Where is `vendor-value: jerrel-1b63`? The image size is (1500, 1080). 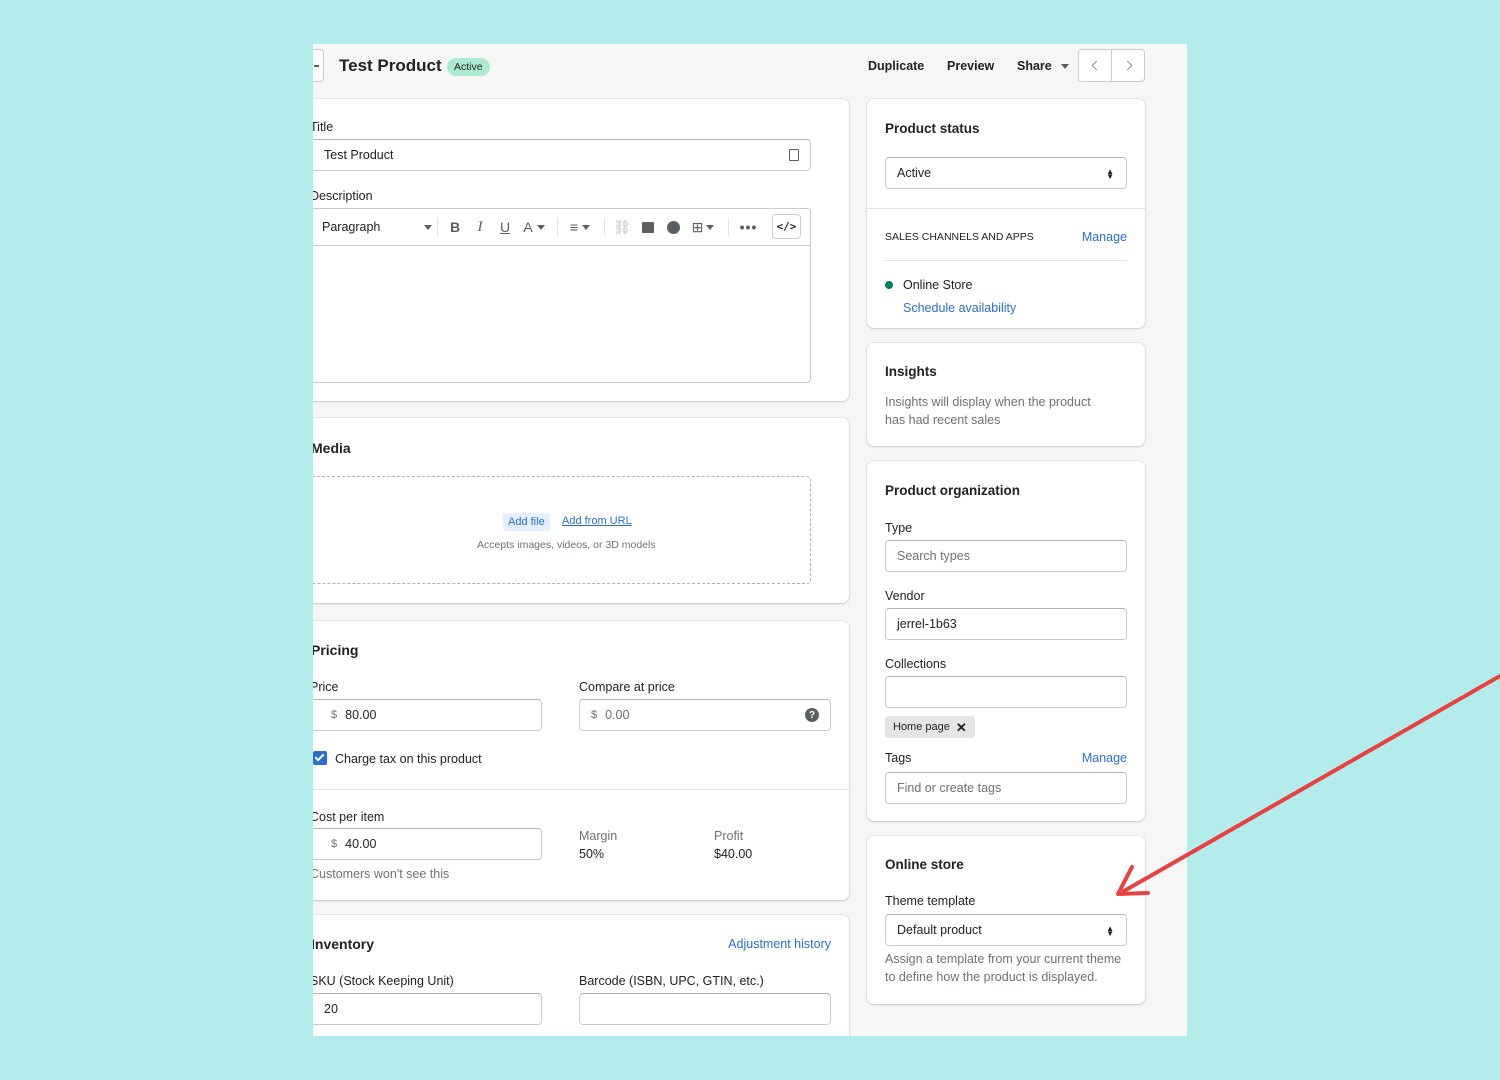
vendor-value: jerrel-1b63 is located at coordinates (927, 624).